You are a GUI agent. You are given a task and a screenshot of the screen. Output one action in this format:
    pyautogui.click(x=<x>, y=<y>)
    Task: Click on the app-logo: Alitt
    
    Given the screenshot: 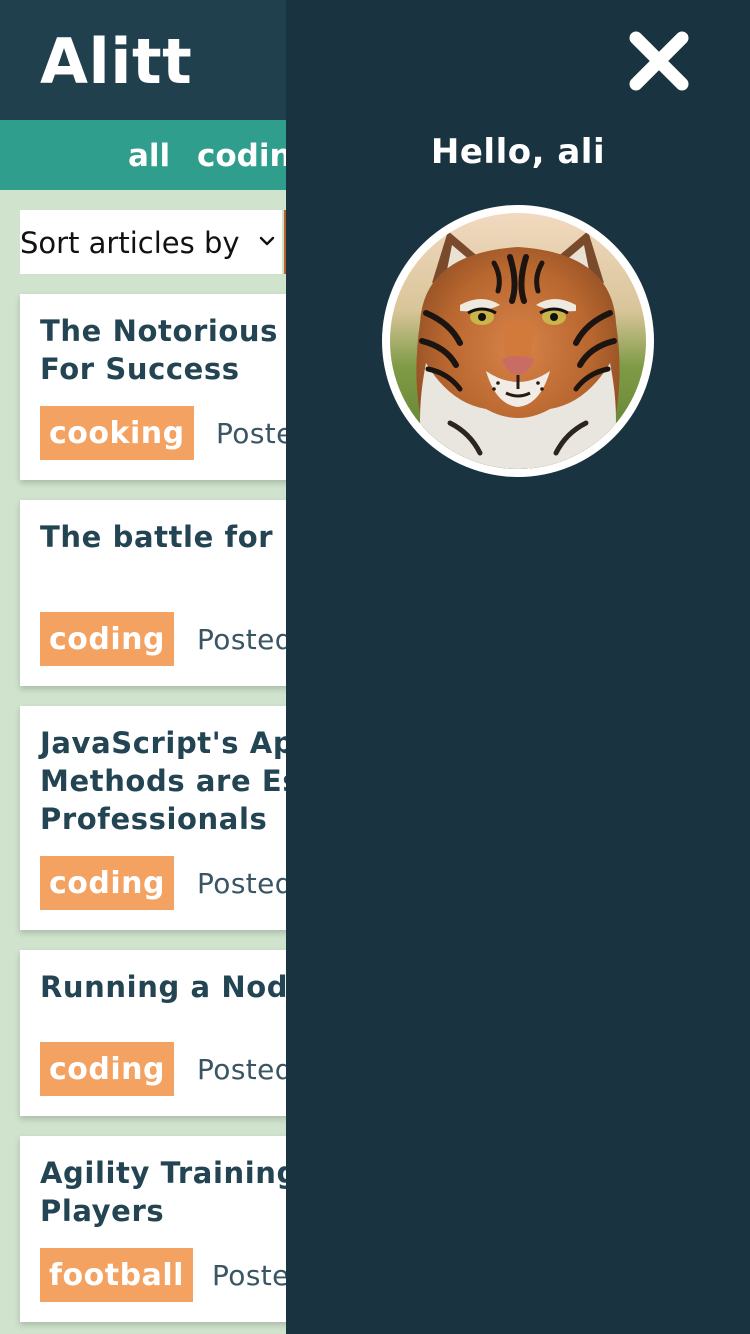 What is the action you would take?
    pyautogui.click(x=116, y=62)
    